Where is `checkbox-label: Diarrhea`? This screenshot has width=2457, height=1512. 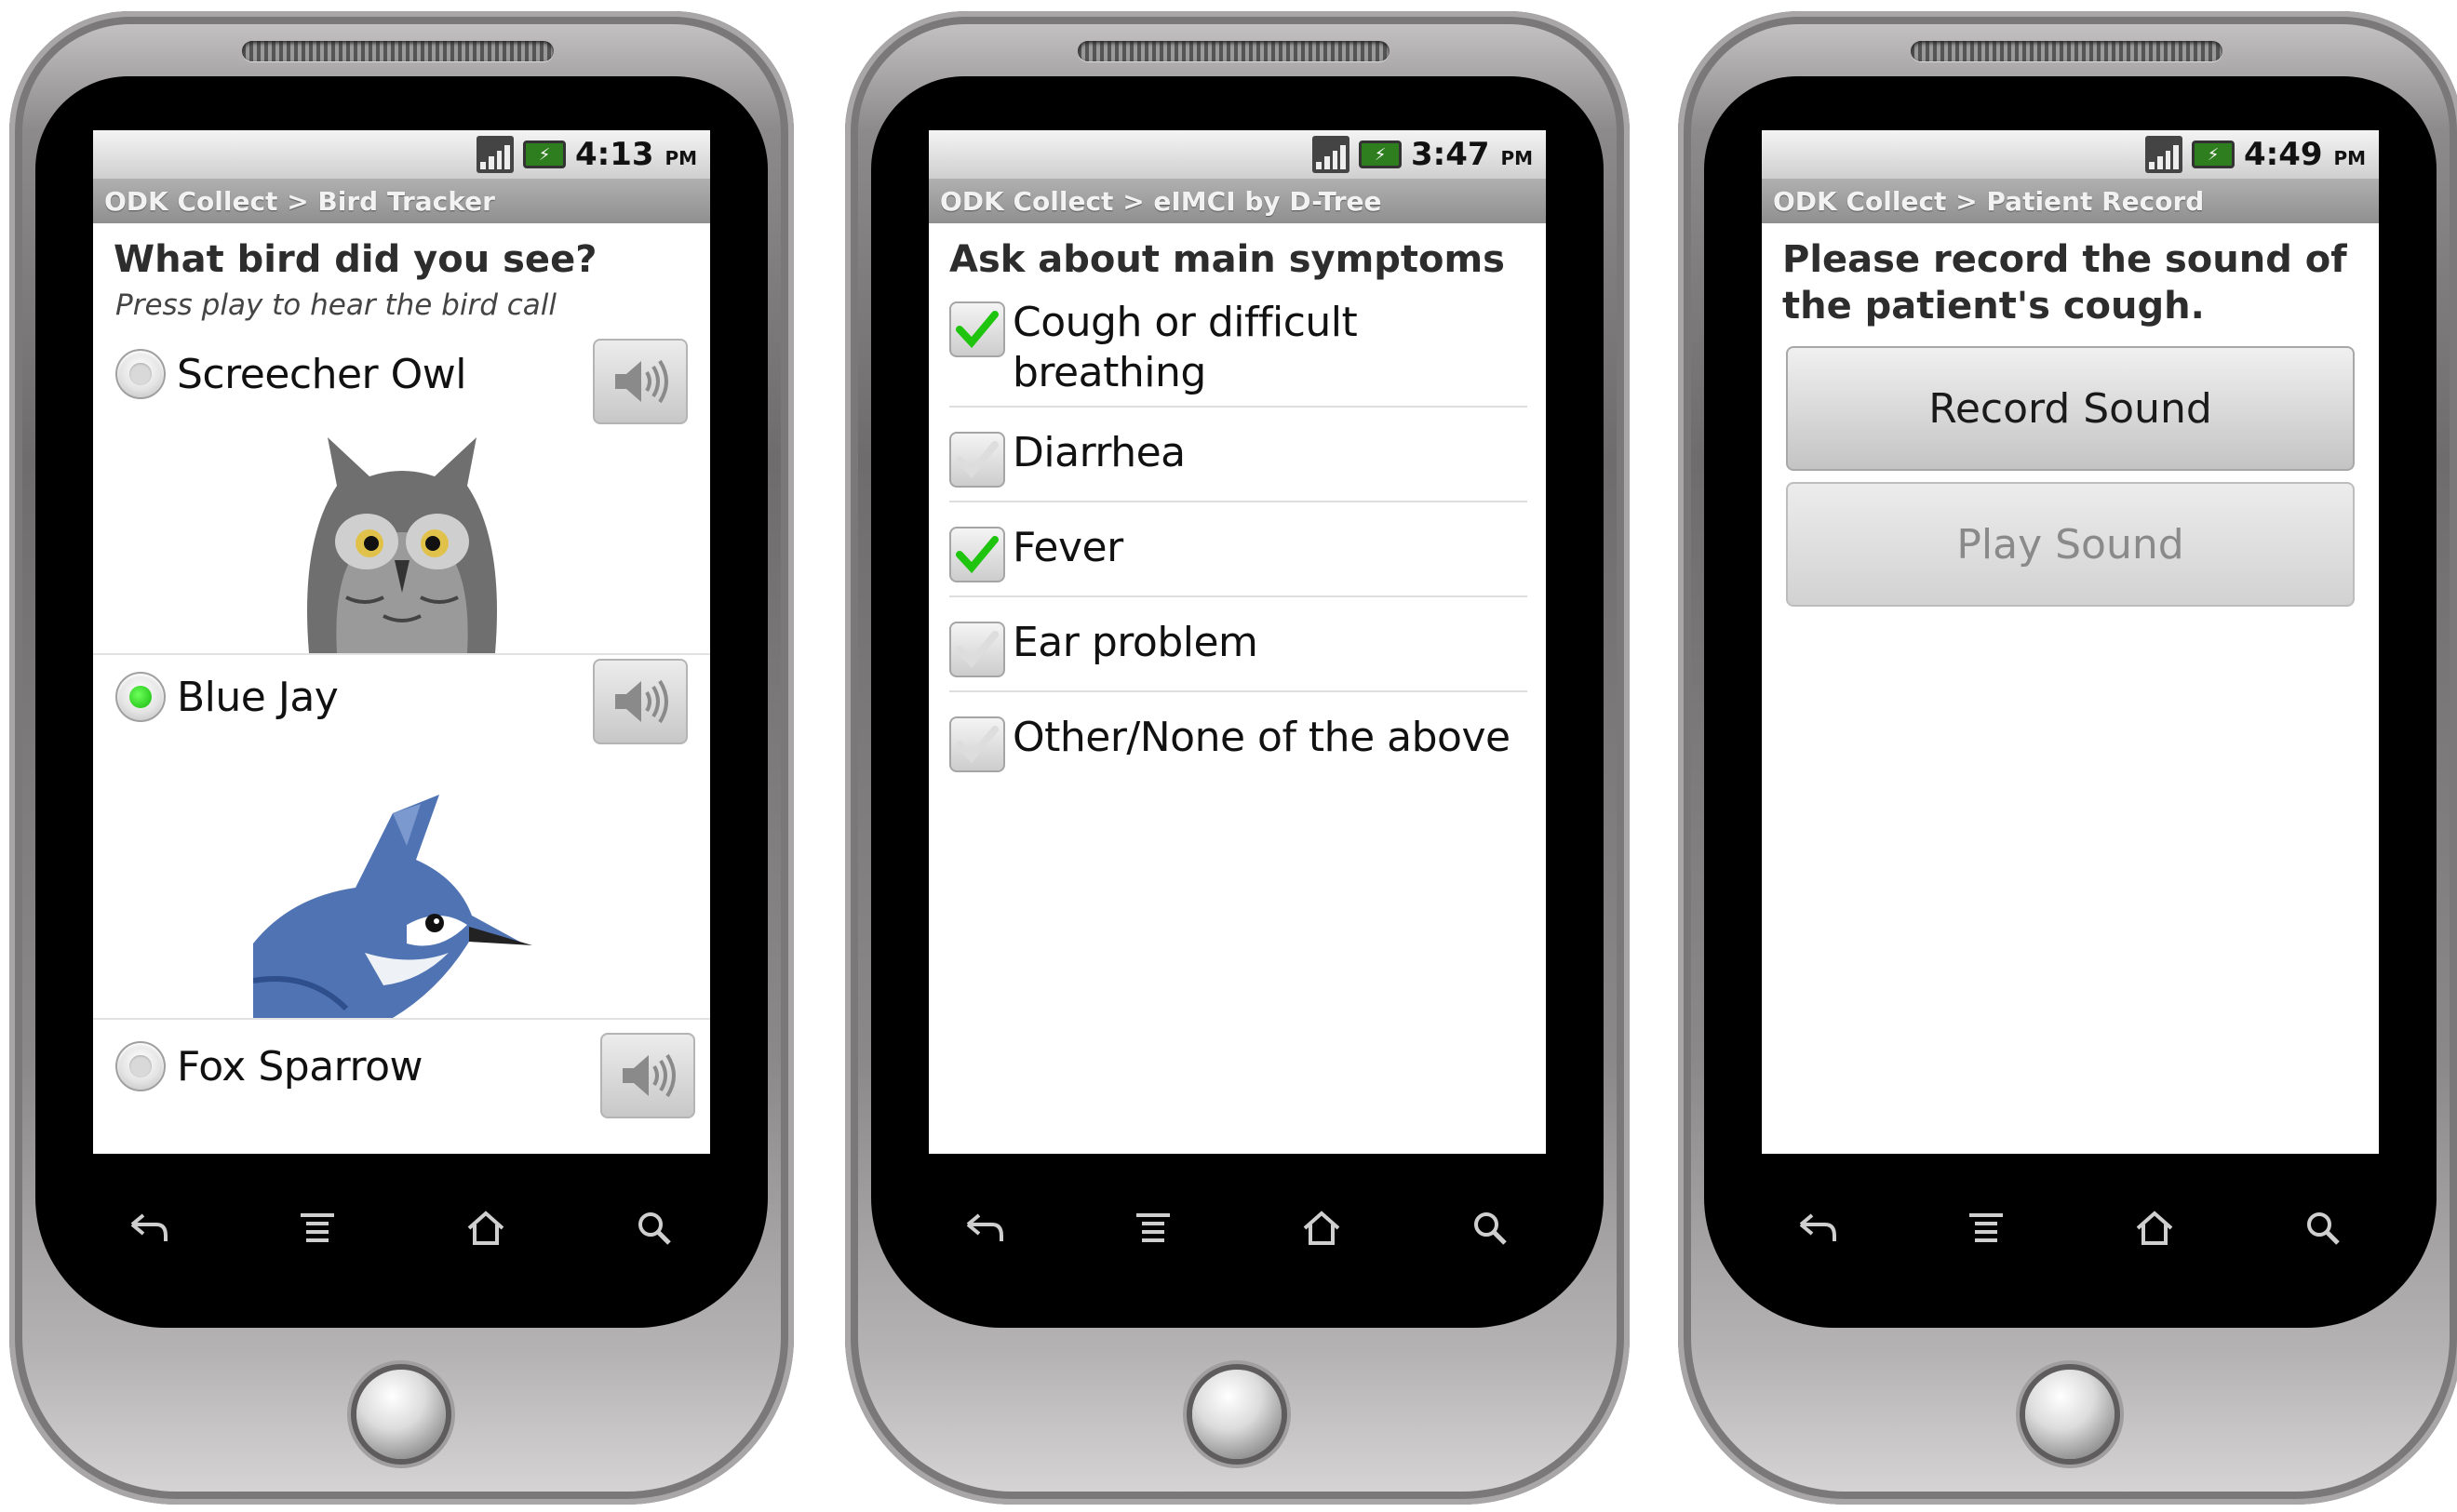
checkbox-label: Diarrhea is located at coordinates (1099, 453).